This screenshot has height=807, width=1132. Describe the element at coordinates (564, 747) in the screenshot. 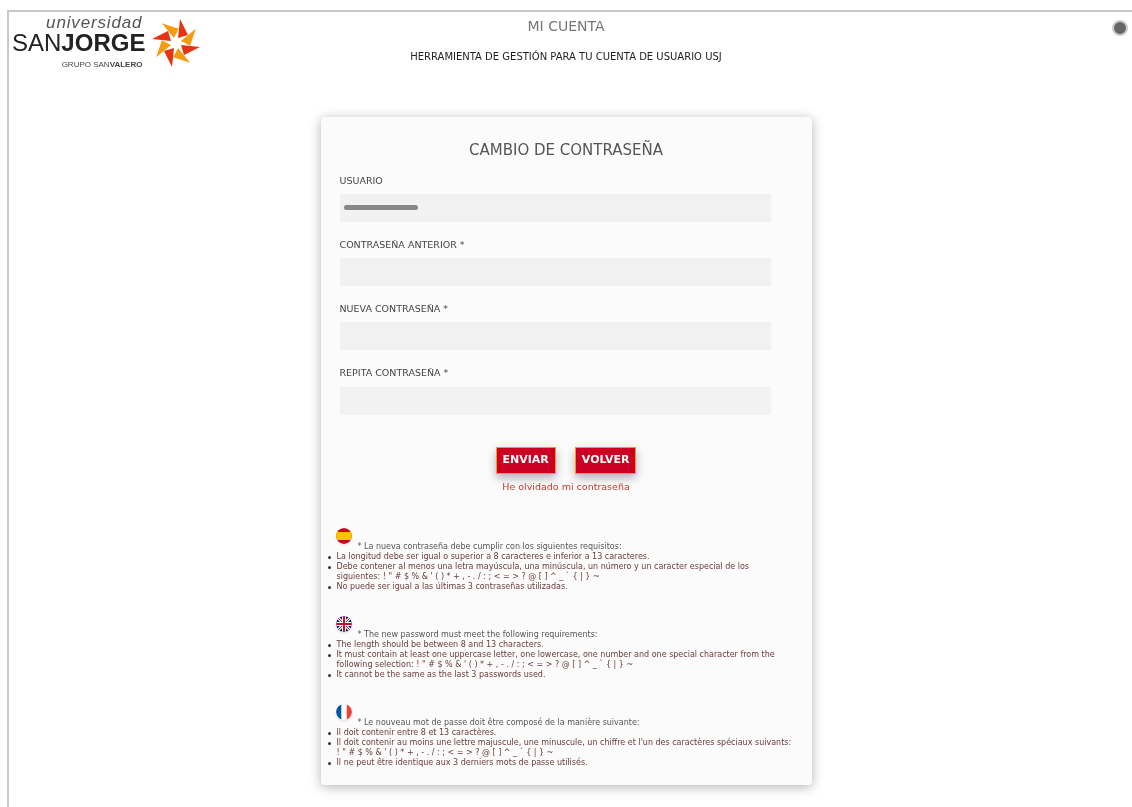

I see `requirement-text: Il doit contenir au moins une lettre majuscule, une minuscule, un chiffre et l'un des caractères spéciaux suivants: ! " # $ % & ' ( ) * + , - . / : ; < = > ? @ [ ] ^ _ ` { | } ~` at that location.